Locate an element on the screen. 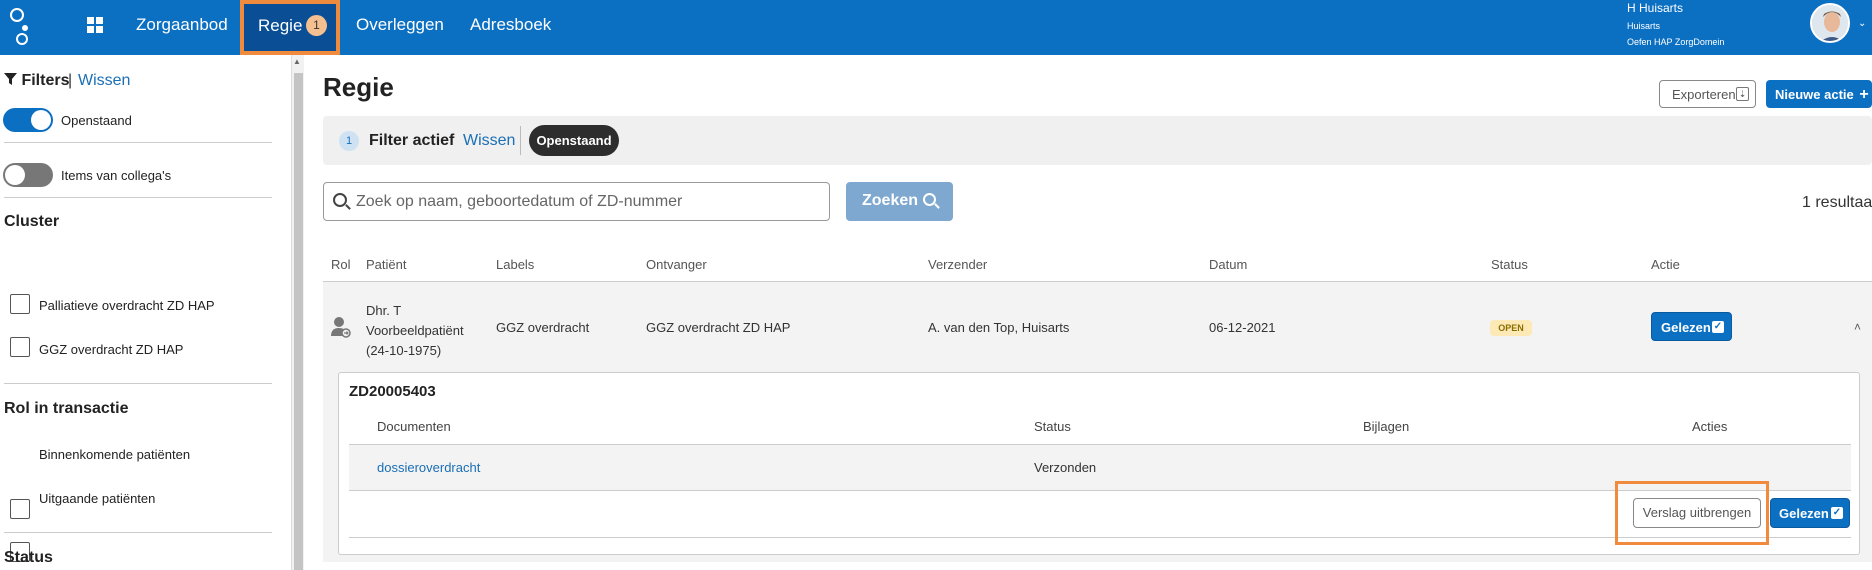 This screenshot has width=1872, height=570. user-organization: Oefen HAP ZorgDomein is located at coordinates (1676, 42).